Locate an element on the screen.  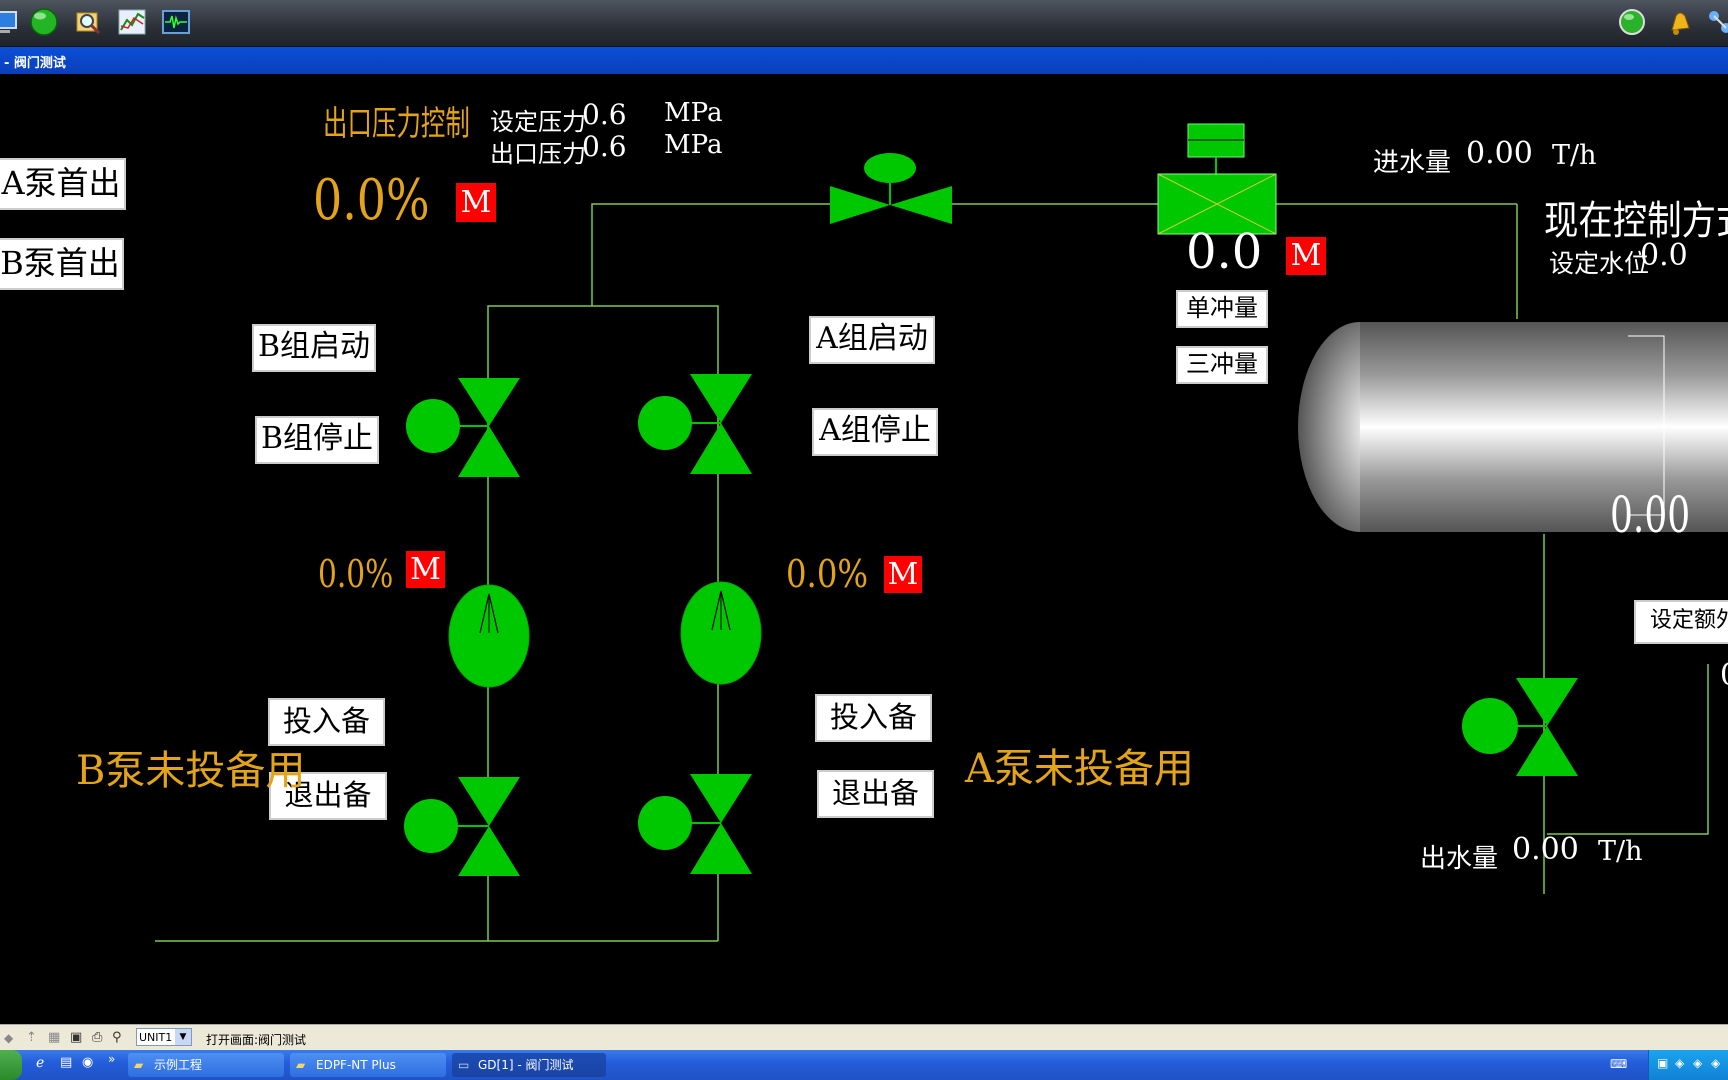
taskbar-item-label: 示例工程 is located at coordinates (178, 1065).